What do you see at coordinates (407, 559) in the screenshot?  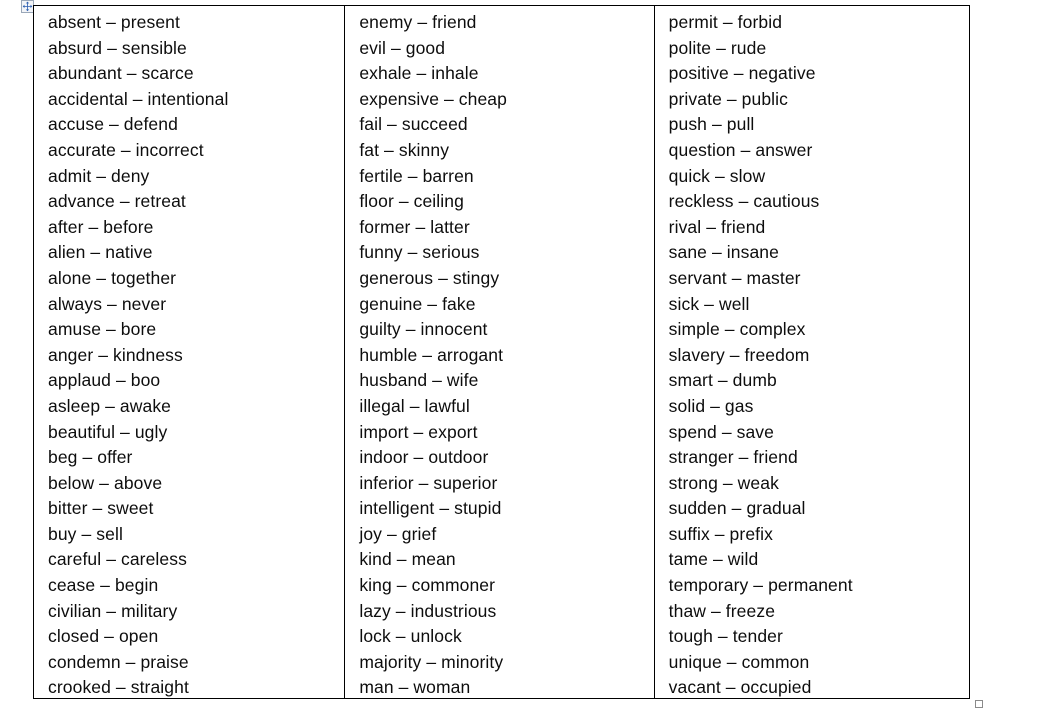 I see `word-pair-row: kind – mean` at bounding box center [407, 559].